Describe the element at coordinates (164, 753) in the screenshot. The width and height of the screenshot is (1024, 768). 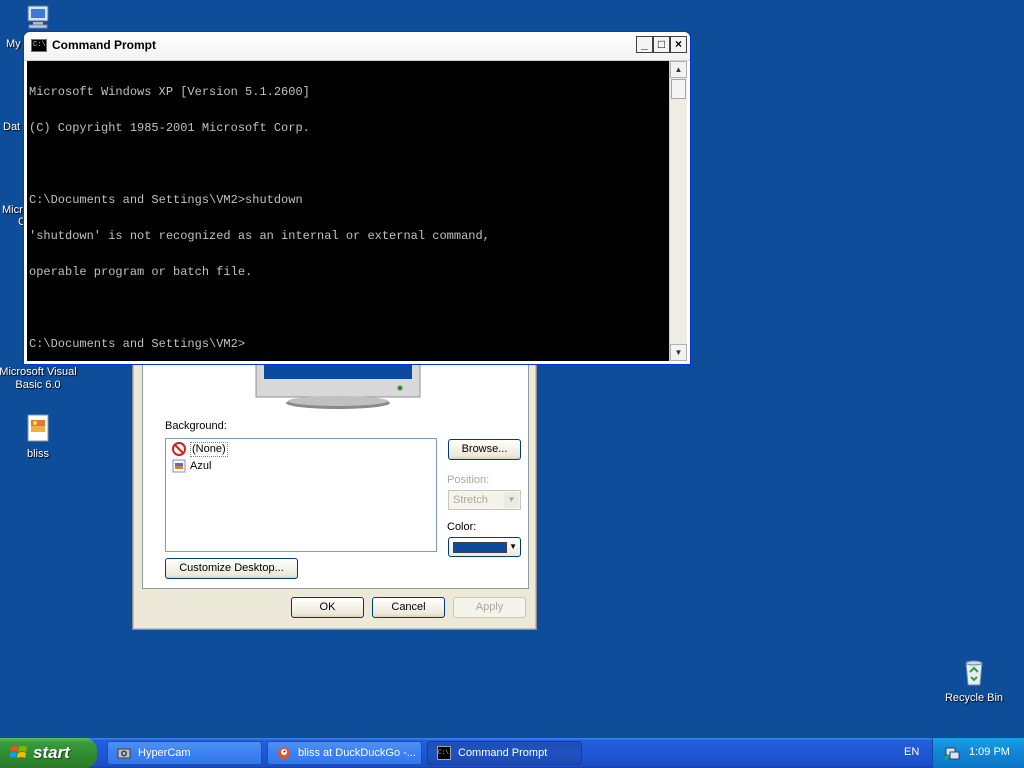
I see `taskbar-item-label: HyperCam` at that location.